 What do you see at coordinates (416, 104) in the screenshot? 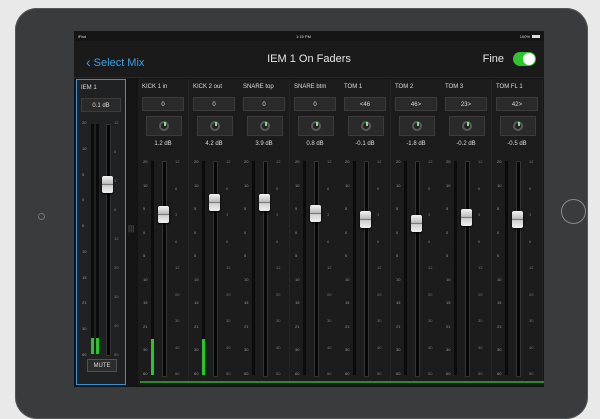
I see `pan-display: 46>` at bounding box center [416, 104].